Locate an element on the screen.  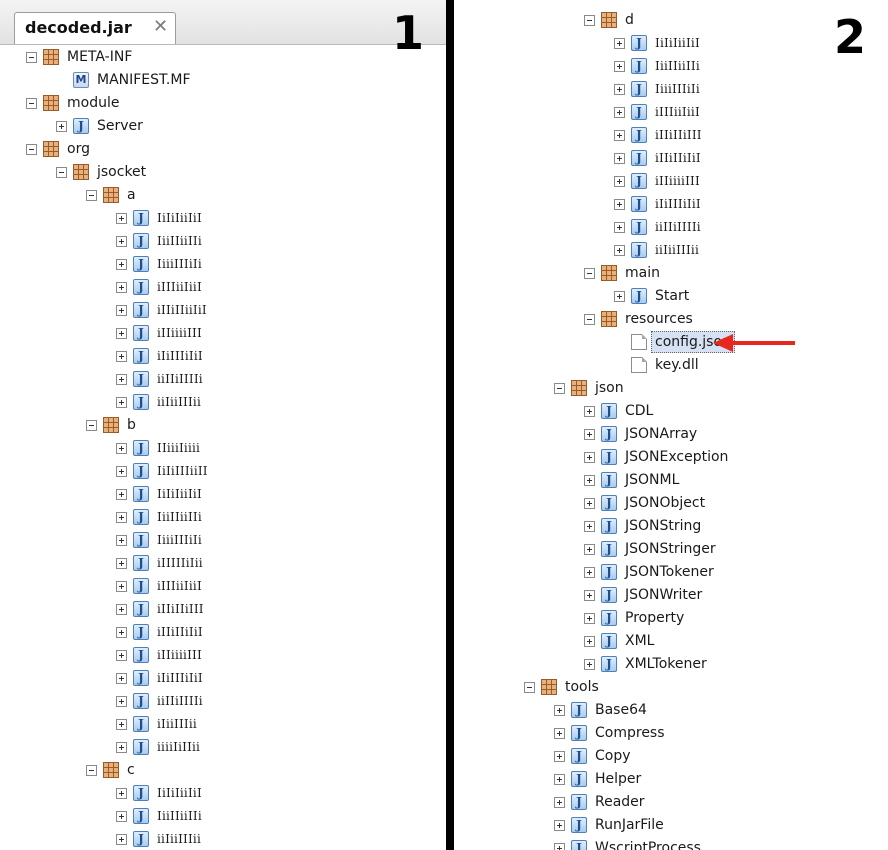
tree-node-cdl: J CDL is located at coordinates (618, 411).